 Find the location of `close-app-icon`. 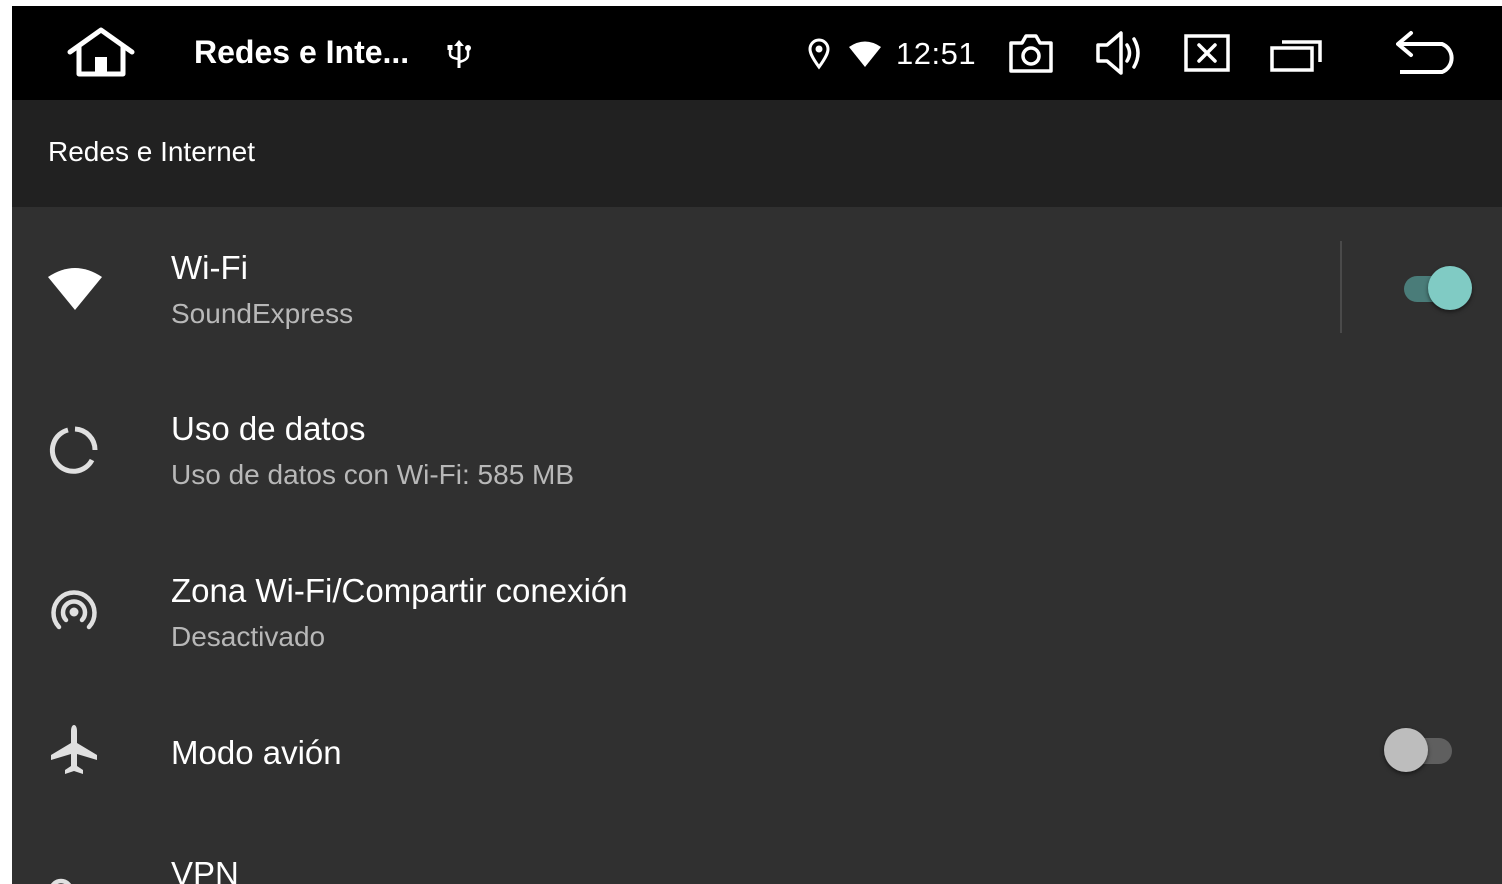

close-app-icon is located at coordinates (1207, 53).